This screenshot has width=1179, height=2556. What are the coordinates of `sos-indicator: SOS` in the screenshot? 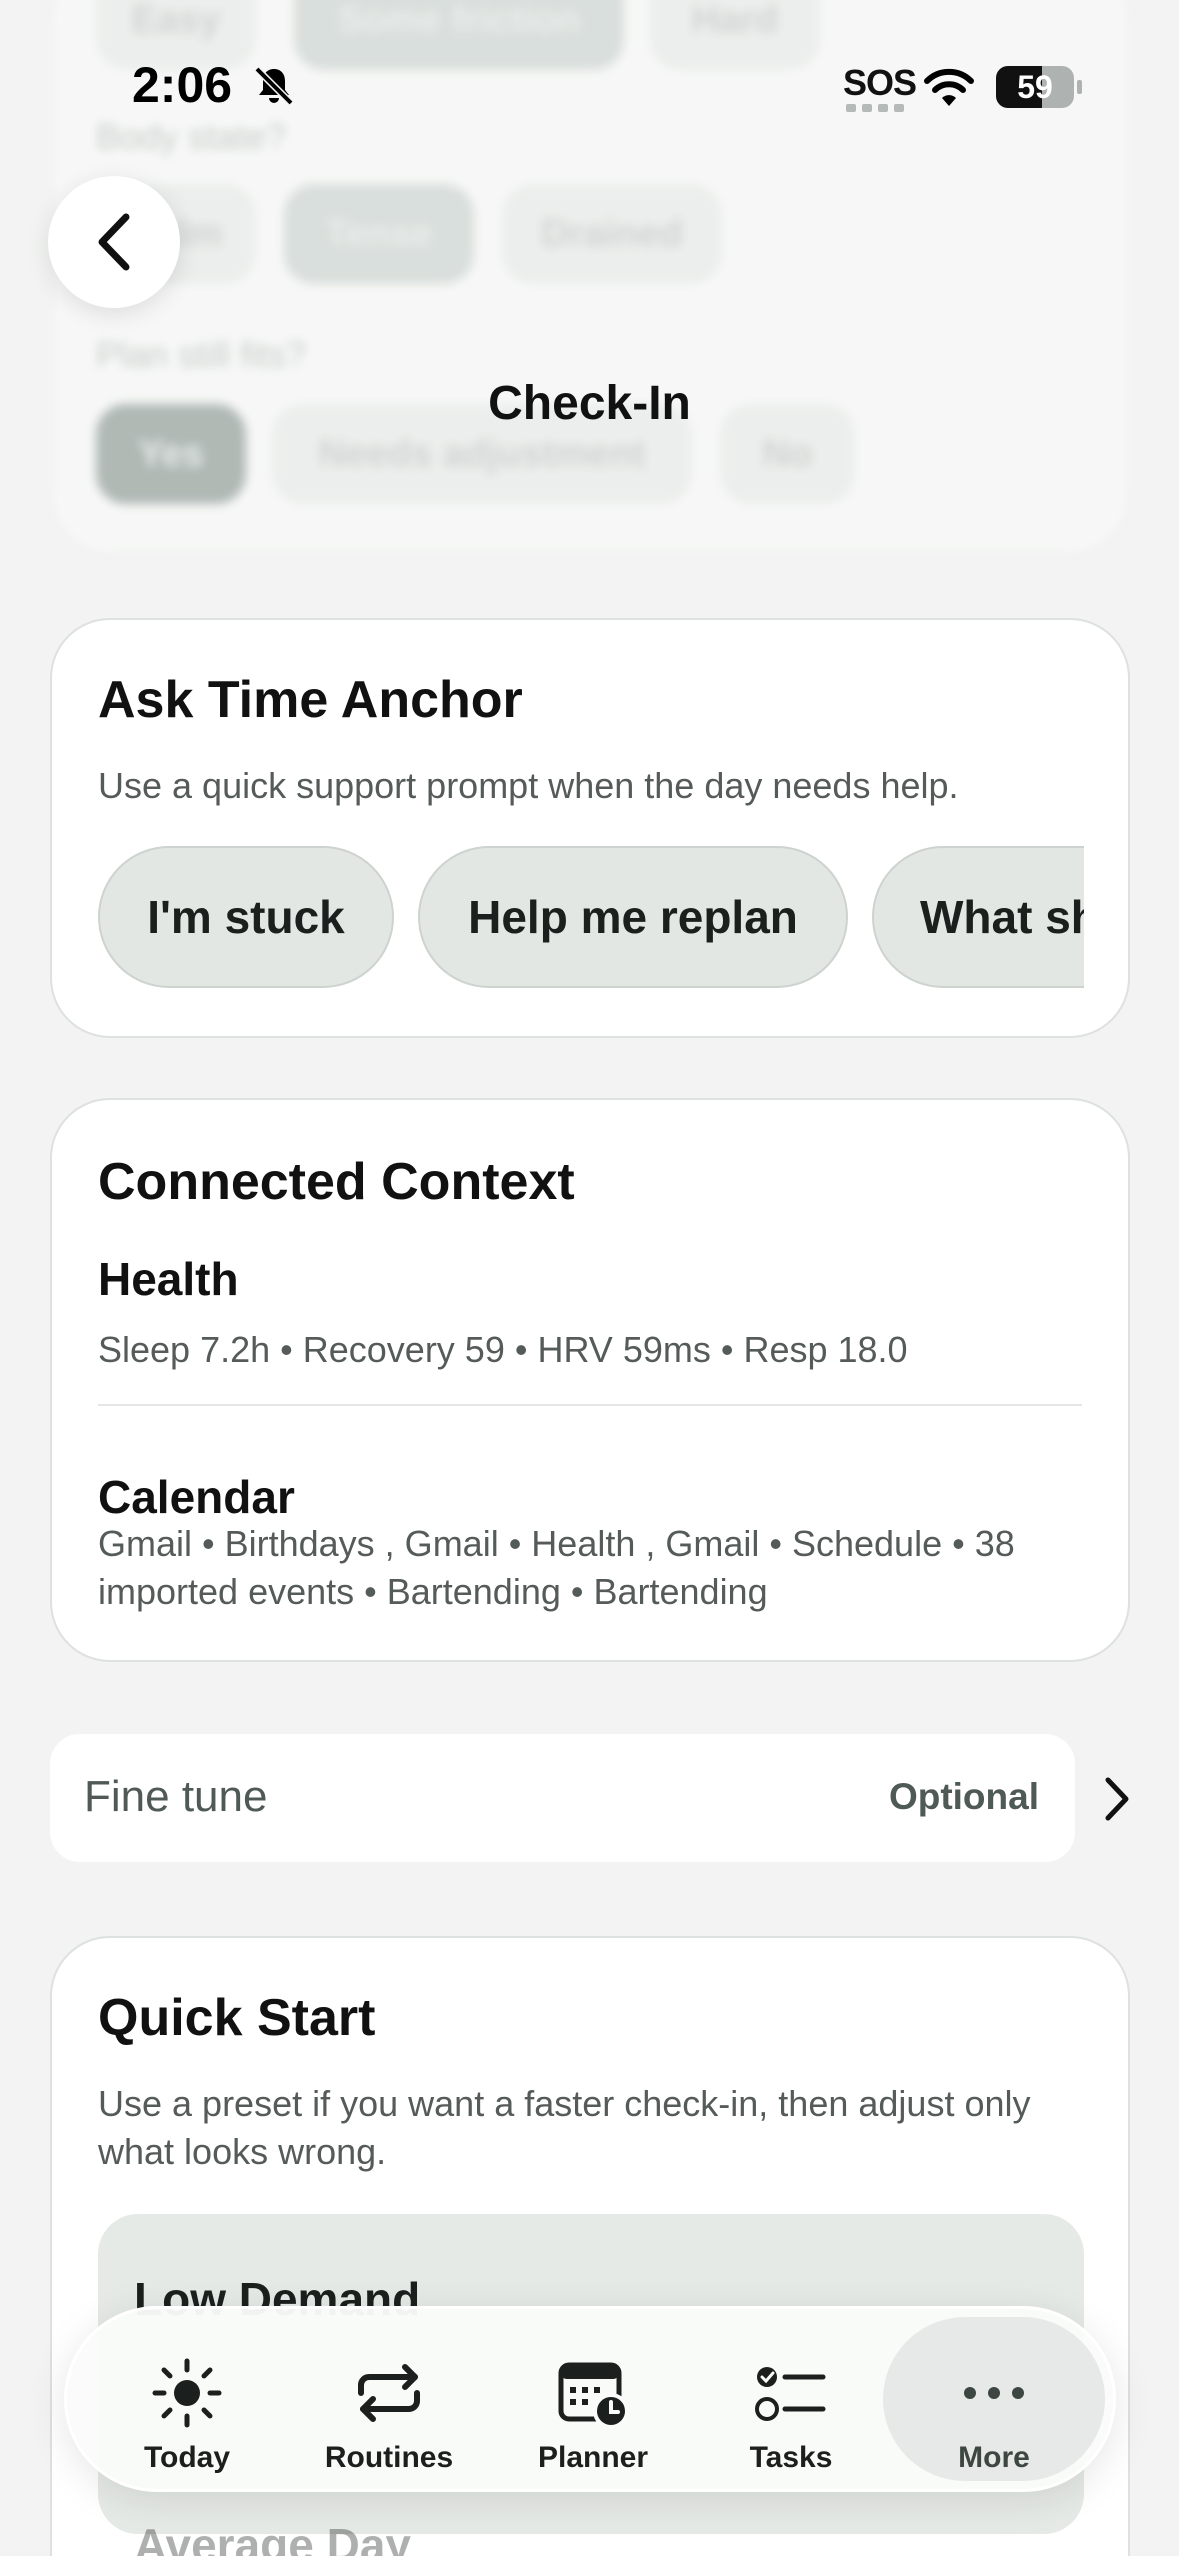 It's located at (880, 82).